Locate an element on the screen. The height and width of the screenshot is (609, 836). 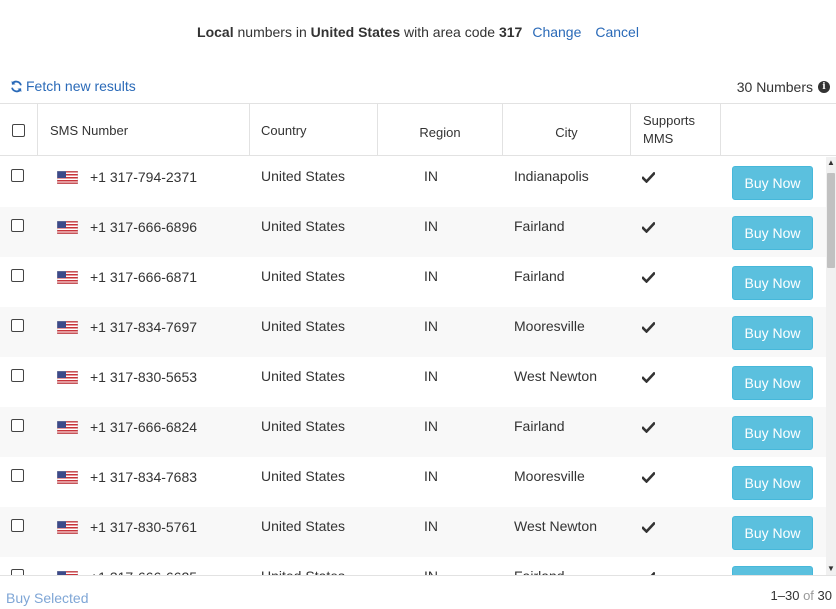
summary-text: numbers in is located at coordinates (272, 32).